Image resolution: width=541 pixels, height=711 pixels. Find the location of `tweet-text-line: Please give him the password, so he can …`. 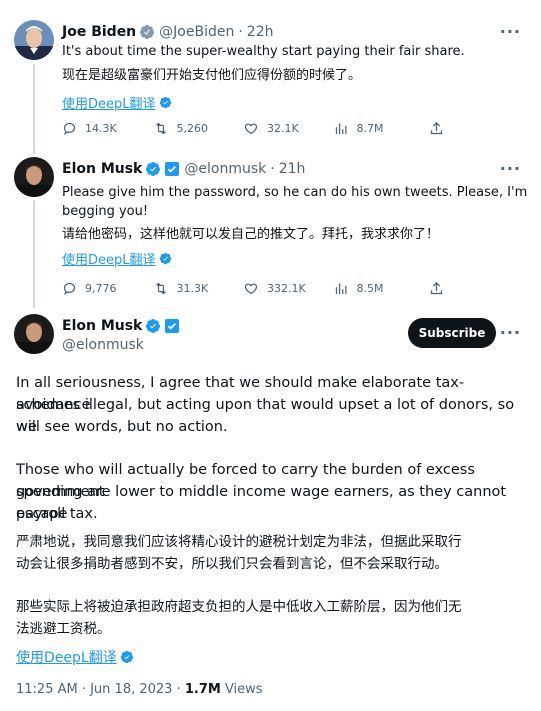

tweet-text-line: Please give him the password, so he can … is located at coordinates (295, 192).